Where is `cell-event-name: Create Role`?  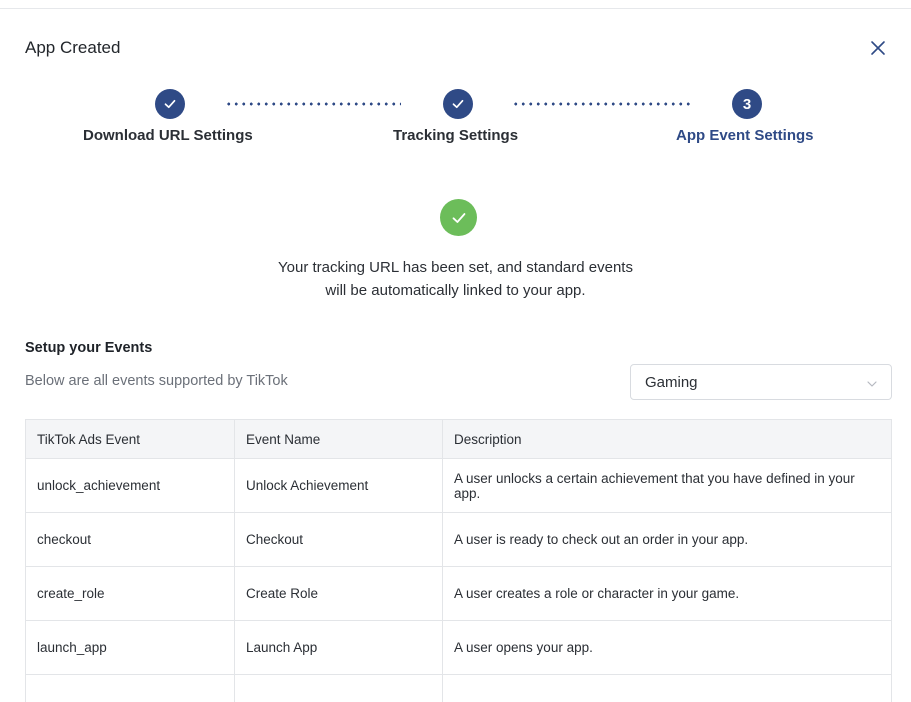 cell-event-name: Create Role is located at coordinates (338, 593).